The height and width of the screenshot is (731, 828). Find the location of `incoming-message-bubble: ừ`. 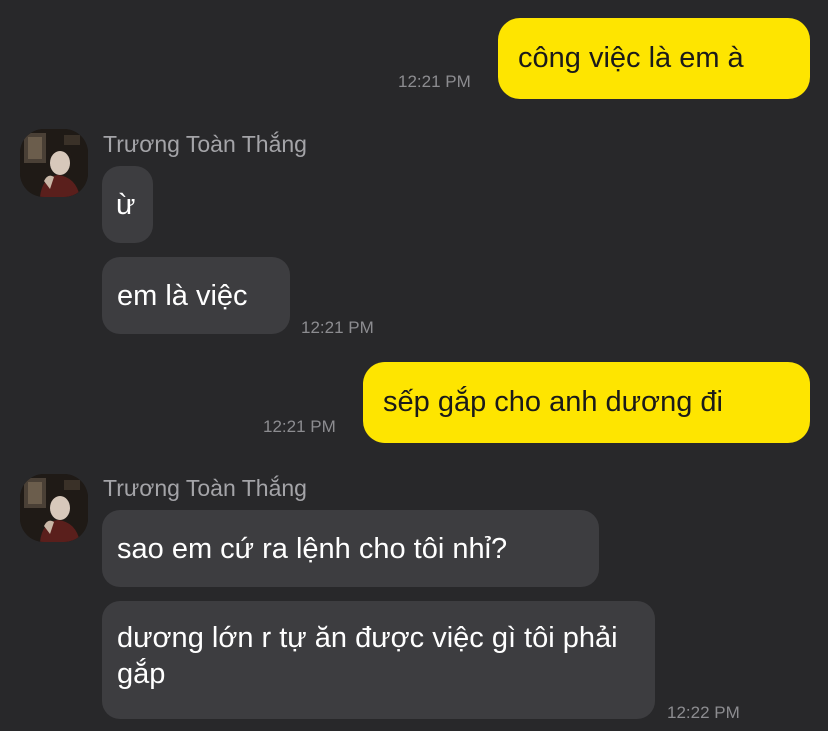

incoming-message-bubble: ừ is located at coordinates (127, 204).